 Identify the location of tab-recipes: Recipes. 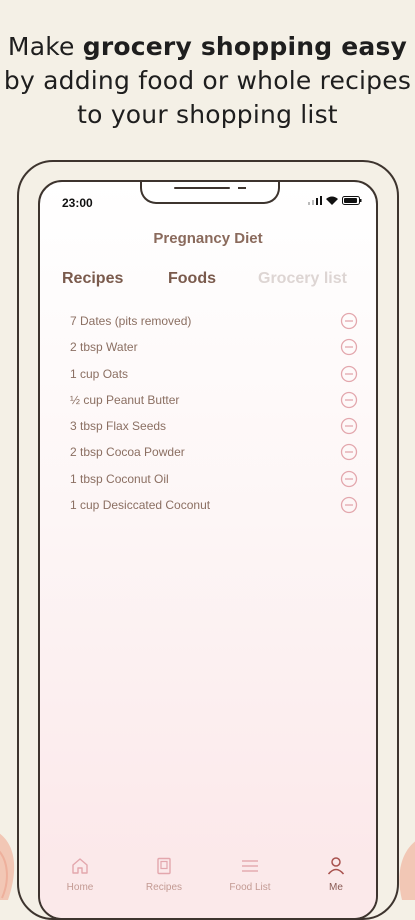
(92, 279).